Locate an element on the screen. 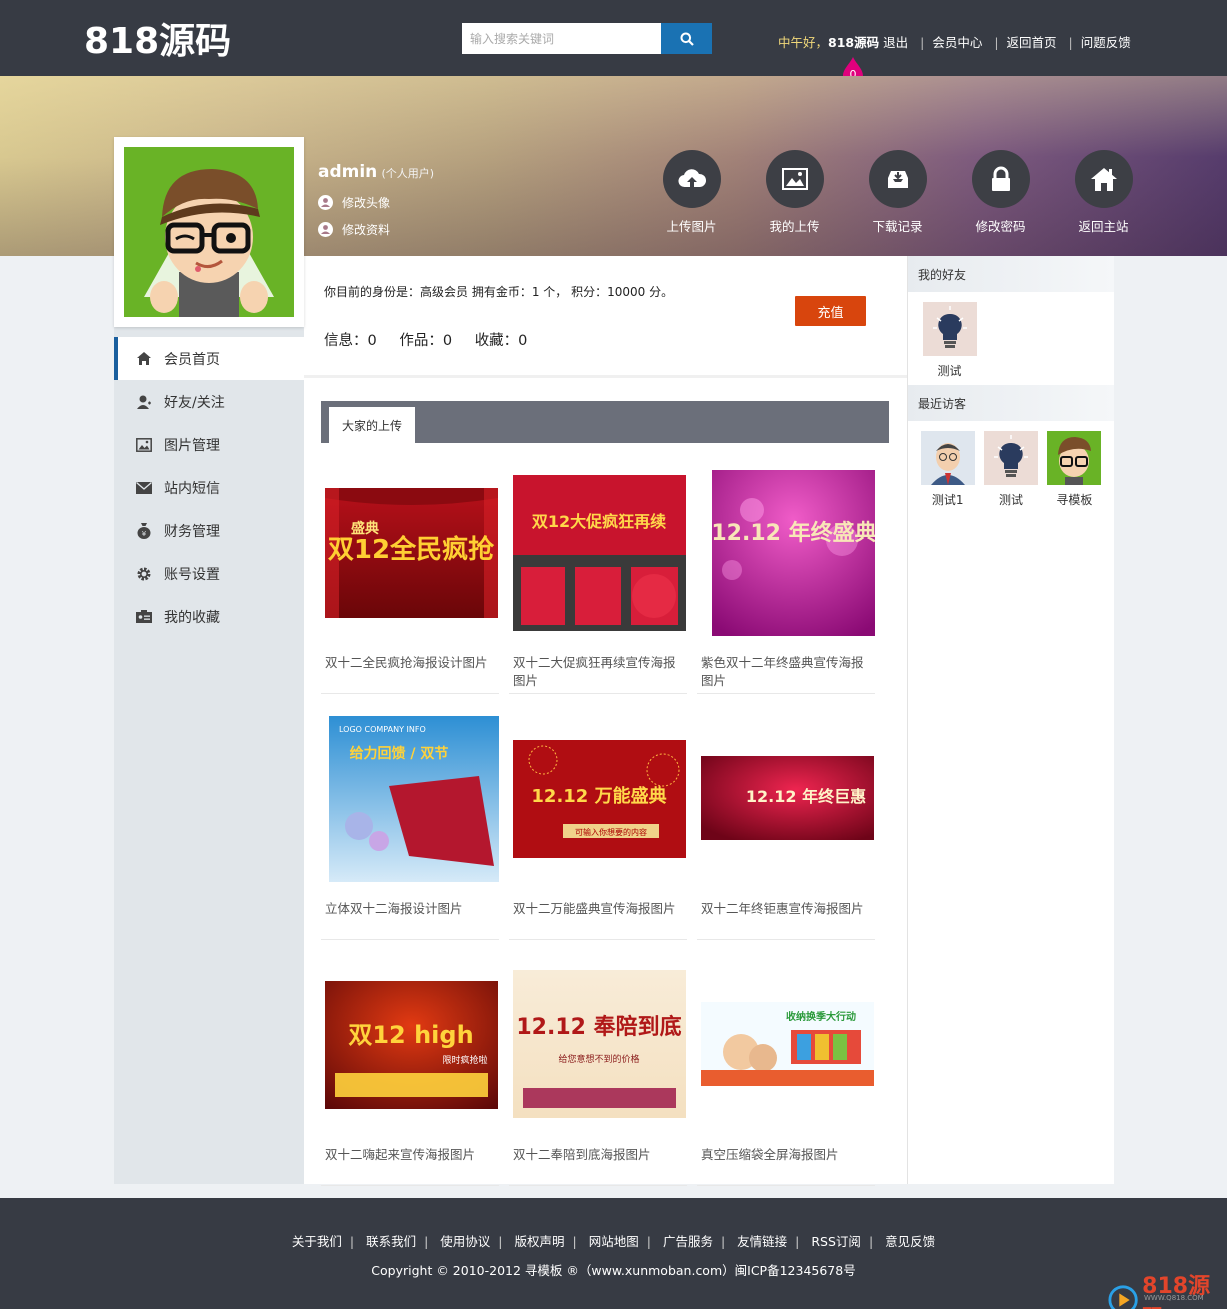  quick-change-password: 修改密码 is located at coordinates (1000, 192).